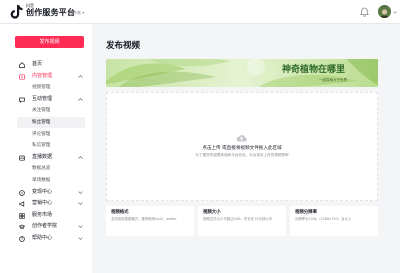  Describe the element at coordinates (42, 203) in the screenshot. I see `sidebar-item-label: 营销中心` at that location.